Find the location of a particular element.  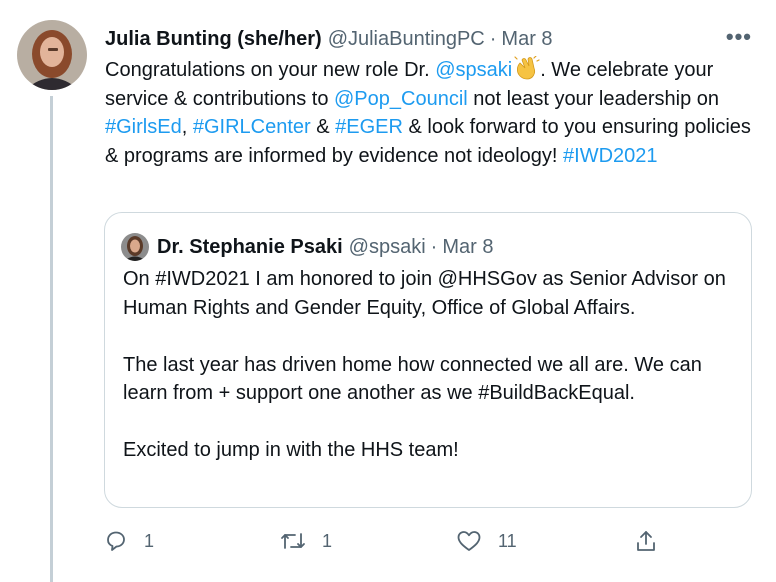

clapping-hands-icon is located at coordinates (527, 67).